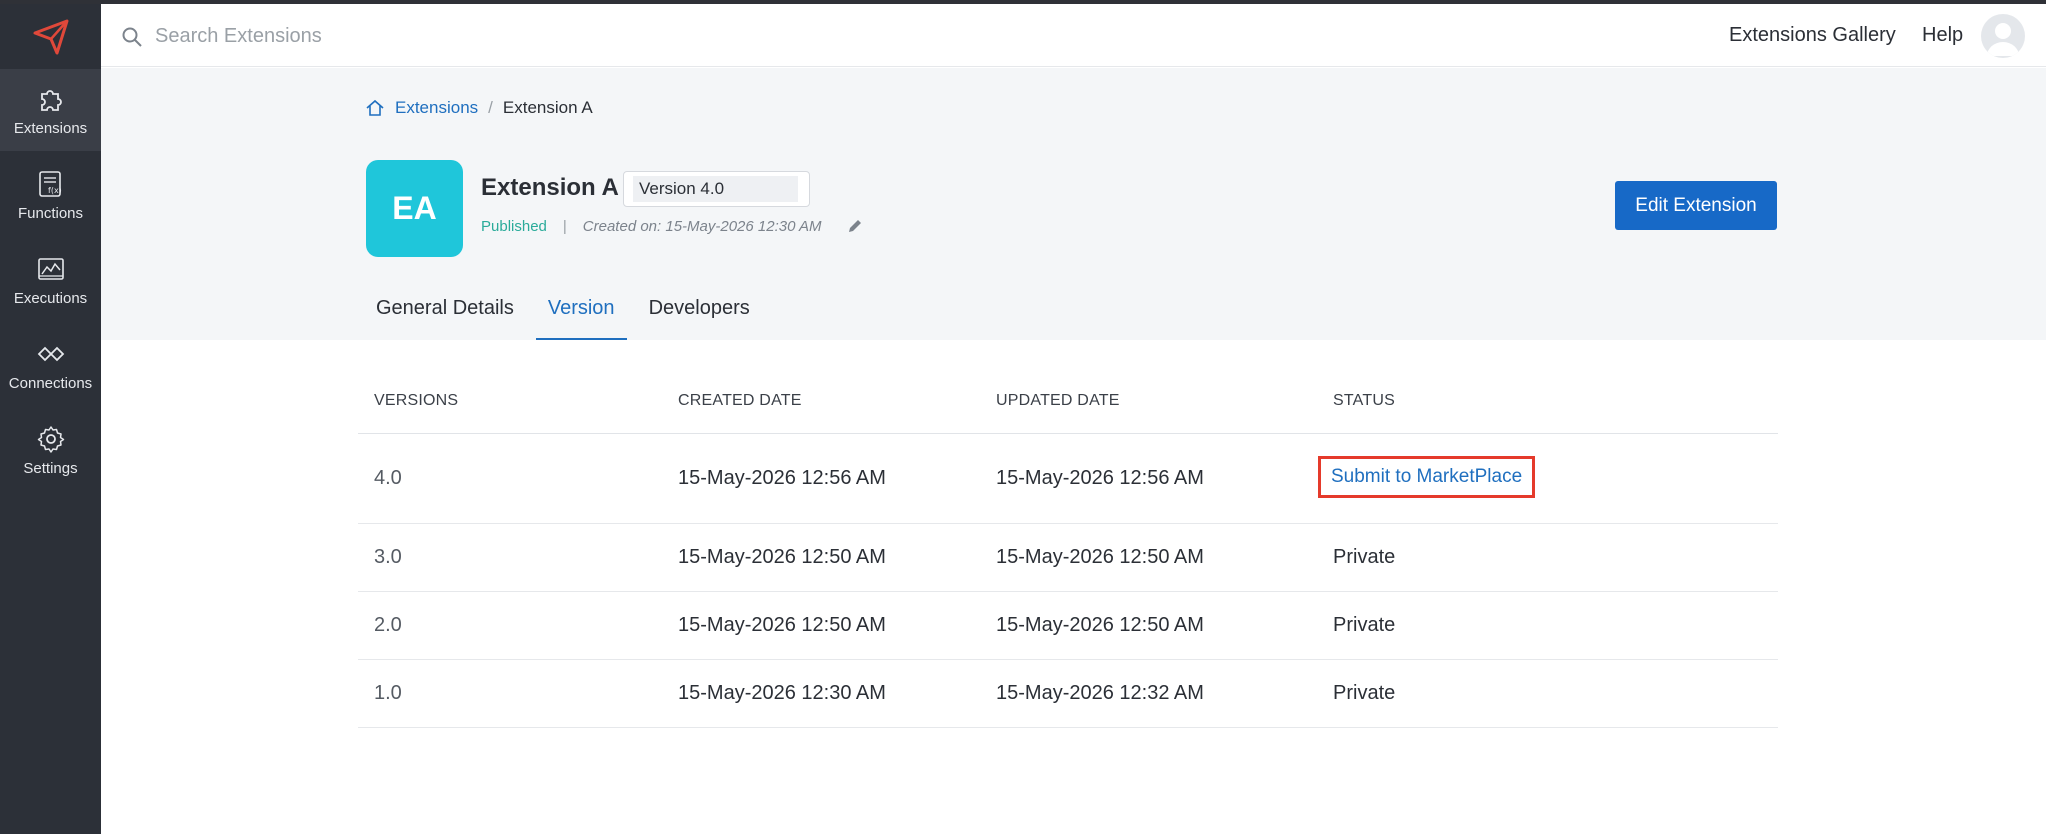 Image resolution: width=2046 pixels, height=834 pixels. Describe the element at coordinates (436, 108) in the screenshot. I see `breadcrumb-extensions-link: Extensions` at that location.